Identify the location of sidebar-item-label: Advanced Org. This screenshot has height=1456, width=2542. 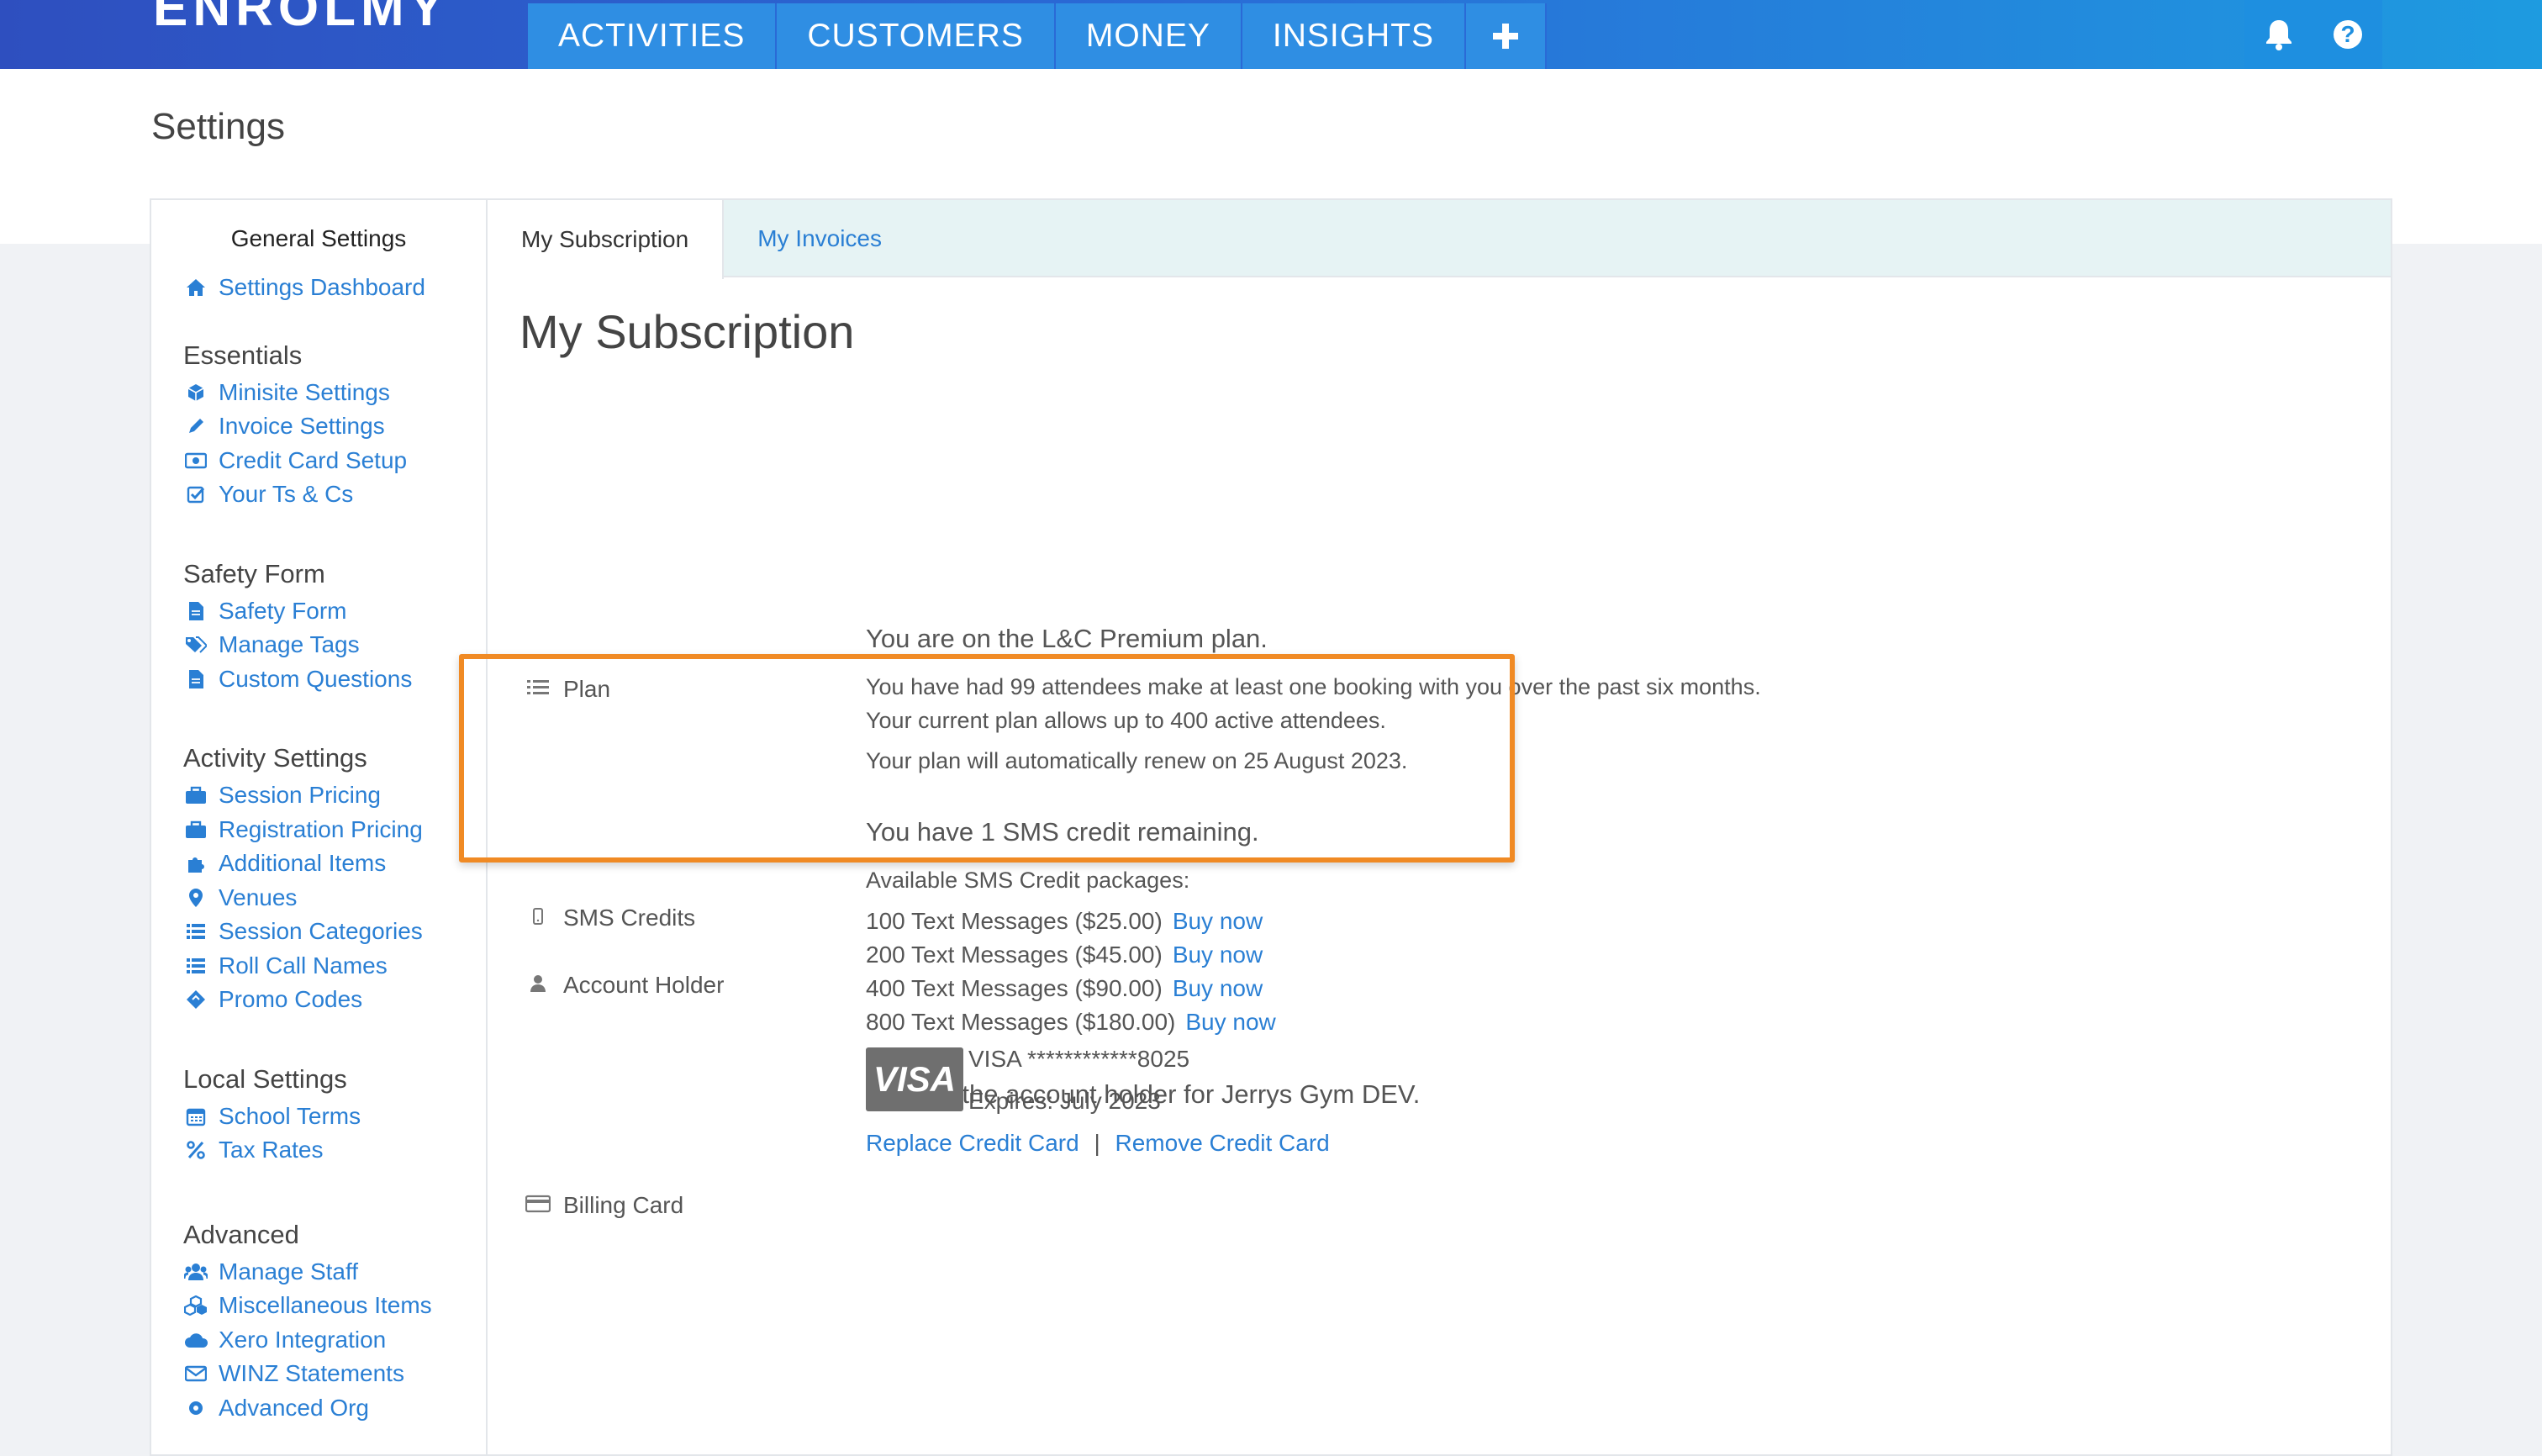
(294, 1408).